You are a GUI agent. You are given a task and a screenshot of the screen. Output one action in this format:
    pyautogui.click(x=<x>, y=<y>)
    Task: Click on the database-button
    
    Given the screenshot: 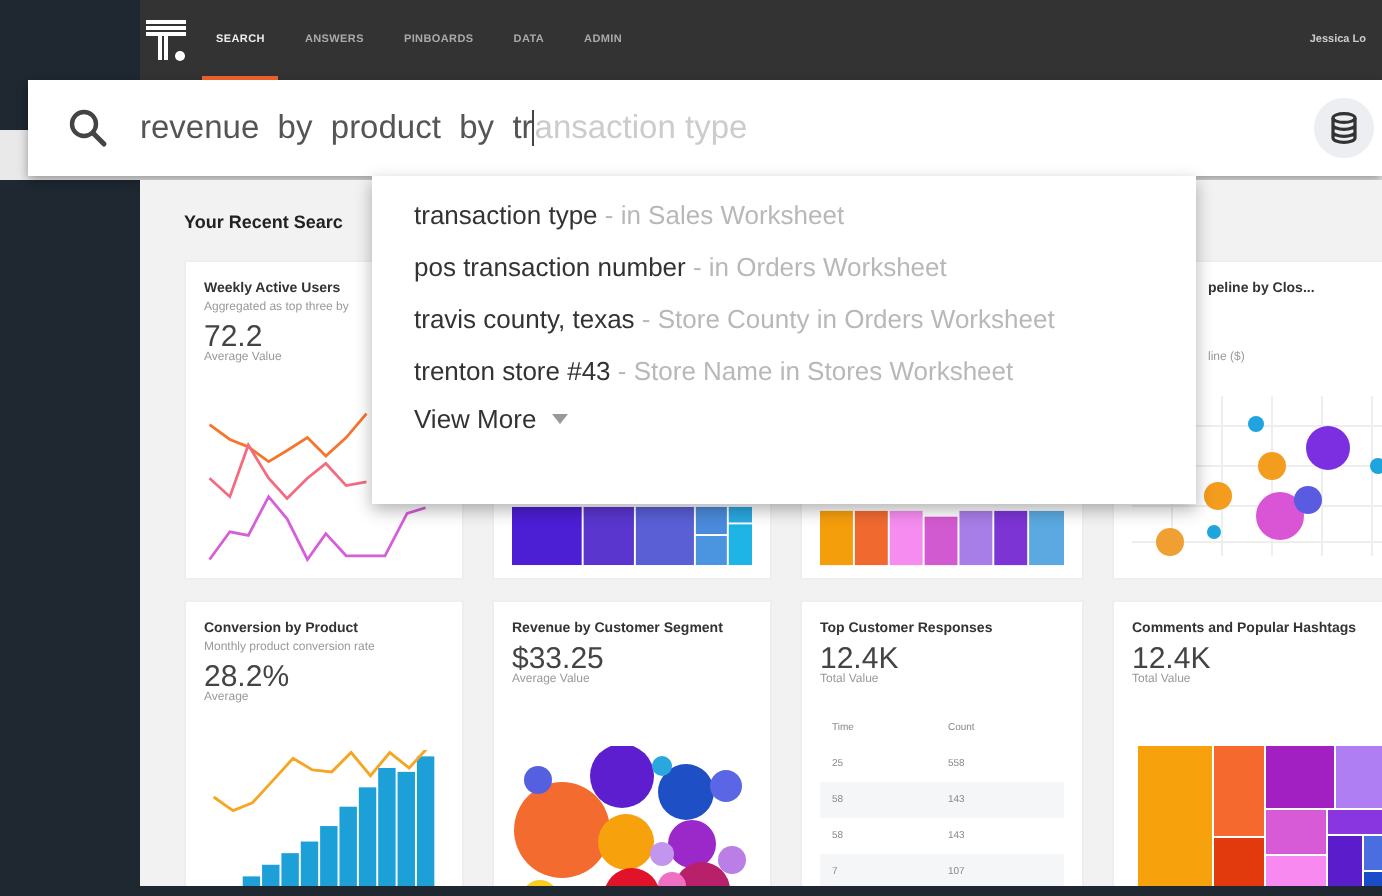 What is the action you would take?
    pyautogui.click(x=1344, y=128)
    